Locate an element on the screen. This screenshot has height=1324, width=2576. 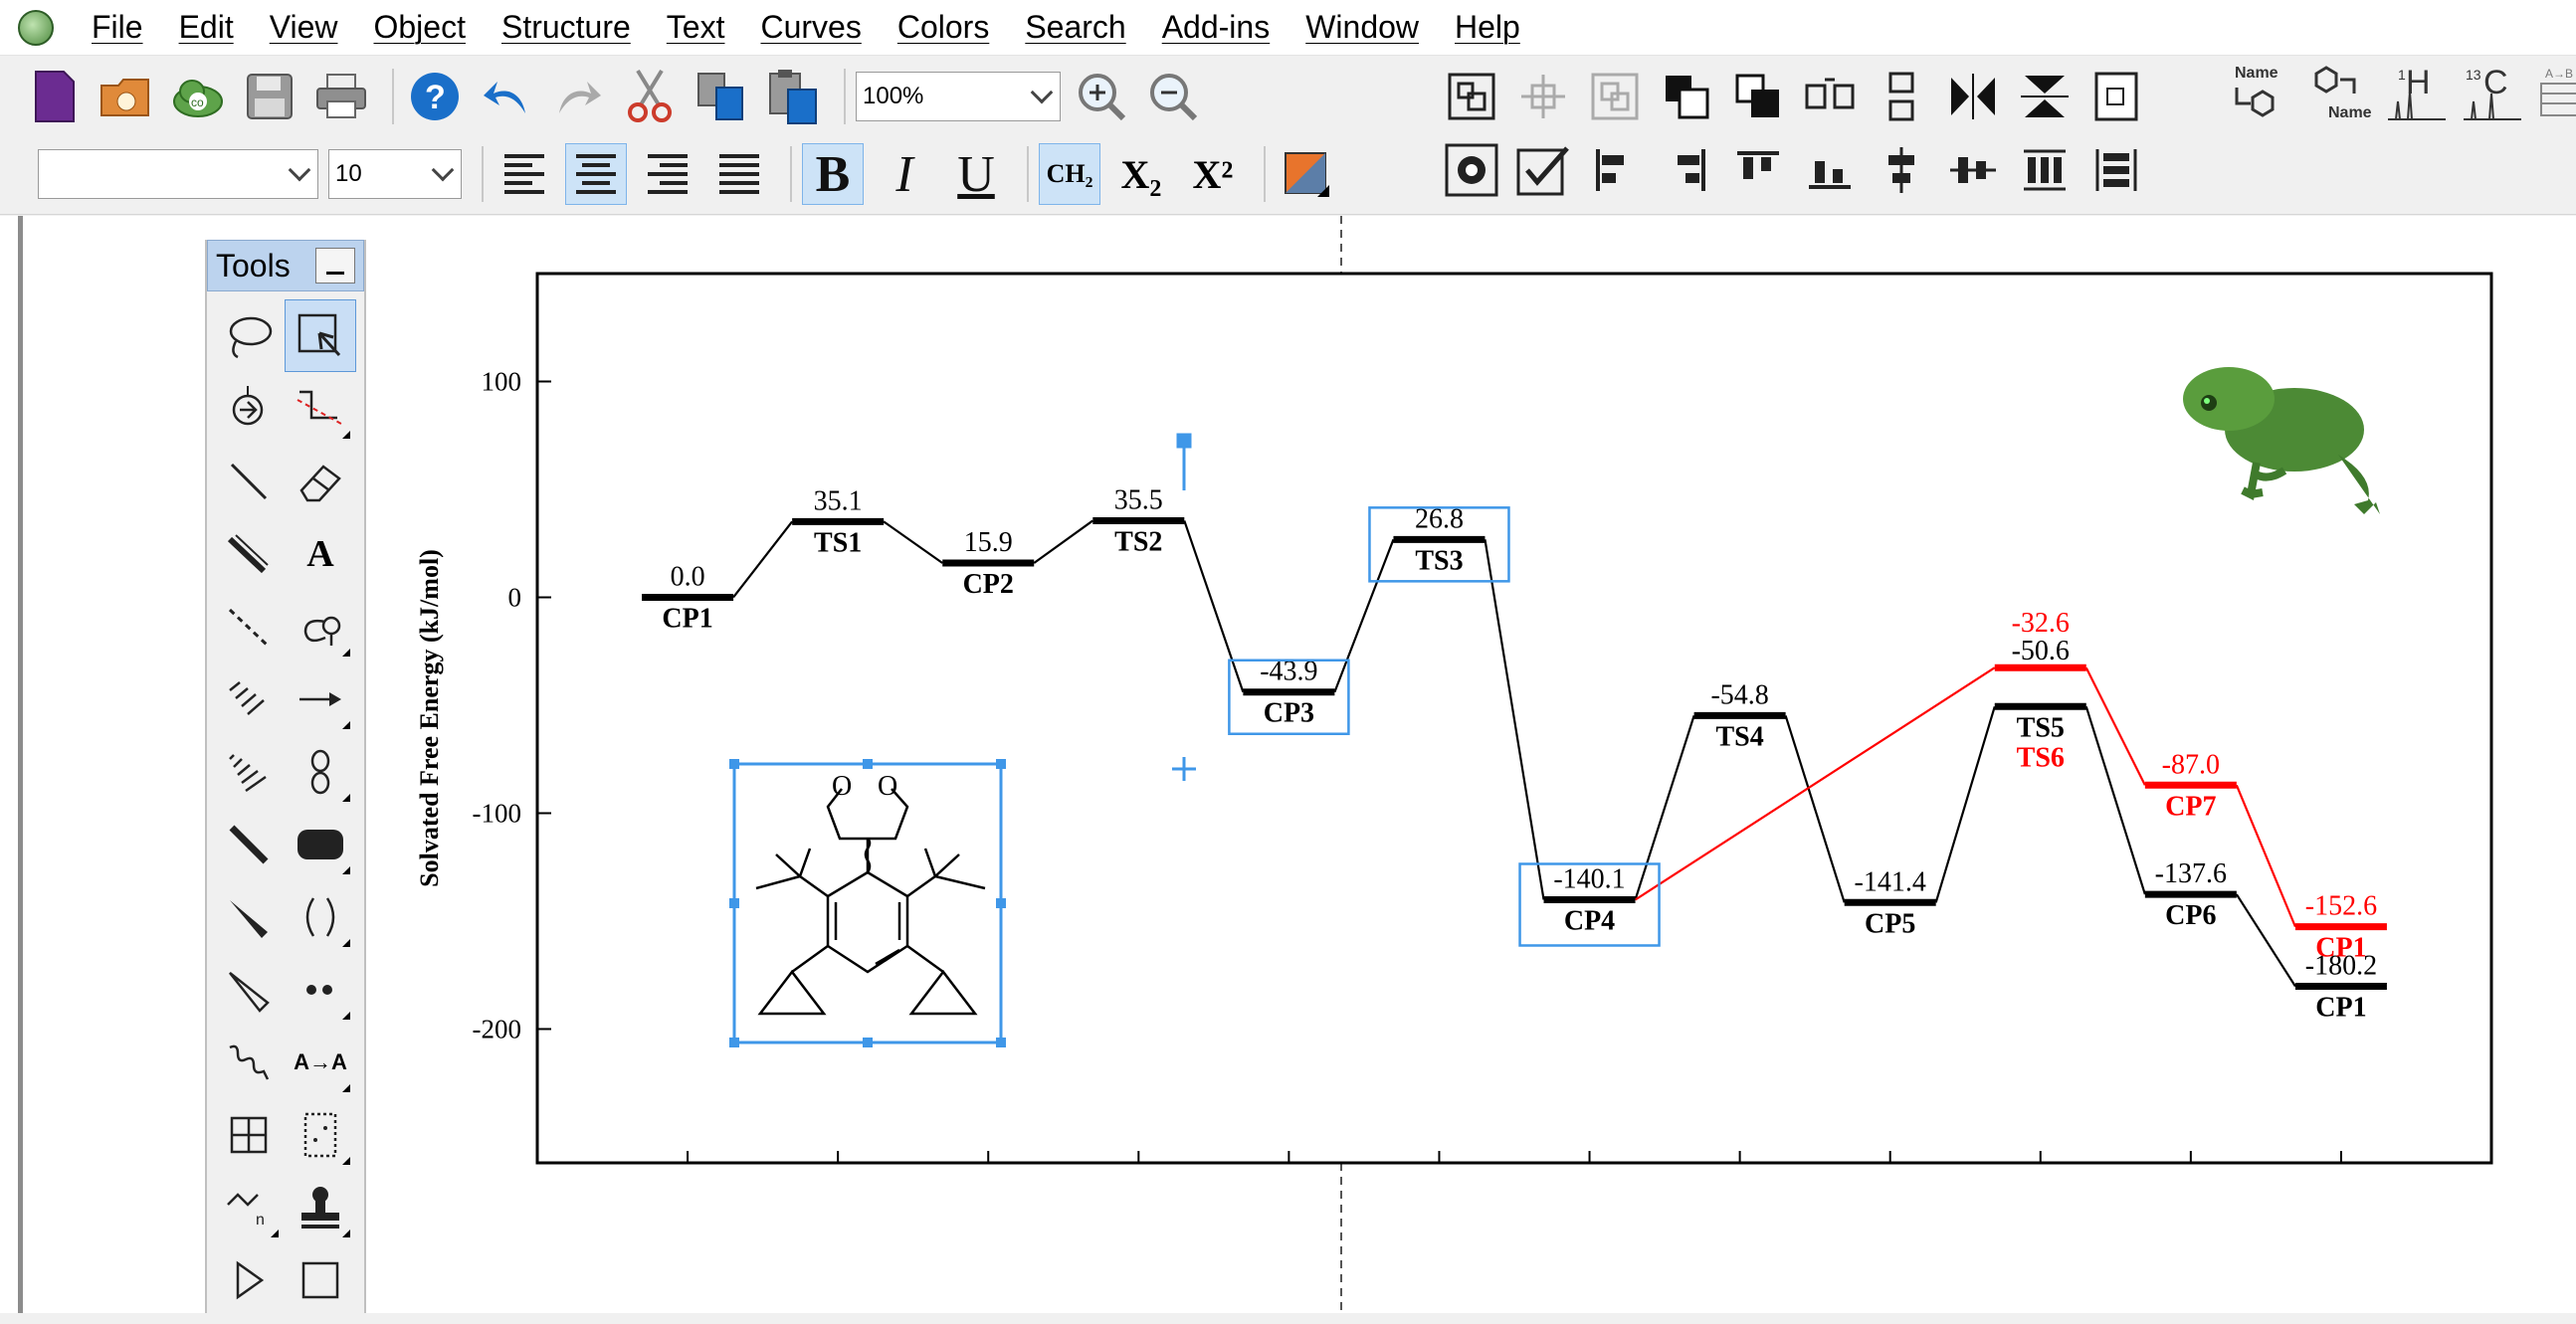
species-label: CP3 is located at coordinates (1289, 713).